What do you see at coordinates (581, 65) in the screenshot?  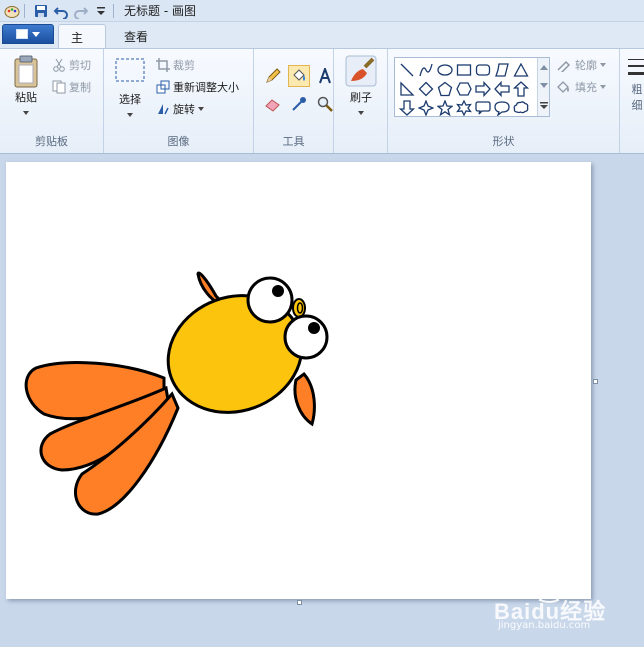 I see `outline-button: 轮廓` at bounding box center [581, 65].